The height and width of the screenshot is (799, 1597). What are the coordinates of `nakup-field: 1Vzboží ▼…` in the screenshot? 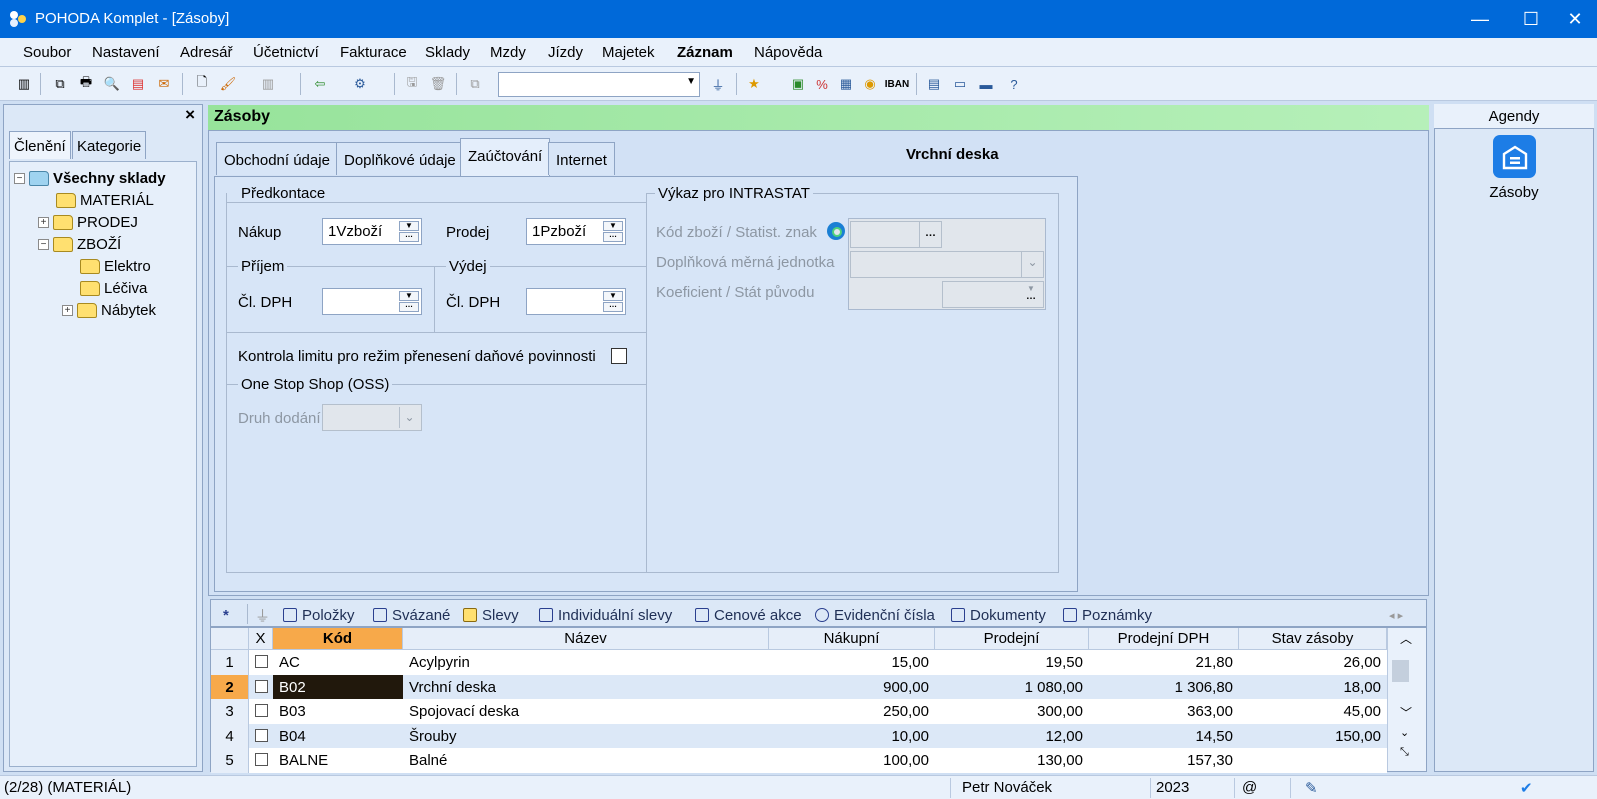 It's located at (372, 231).